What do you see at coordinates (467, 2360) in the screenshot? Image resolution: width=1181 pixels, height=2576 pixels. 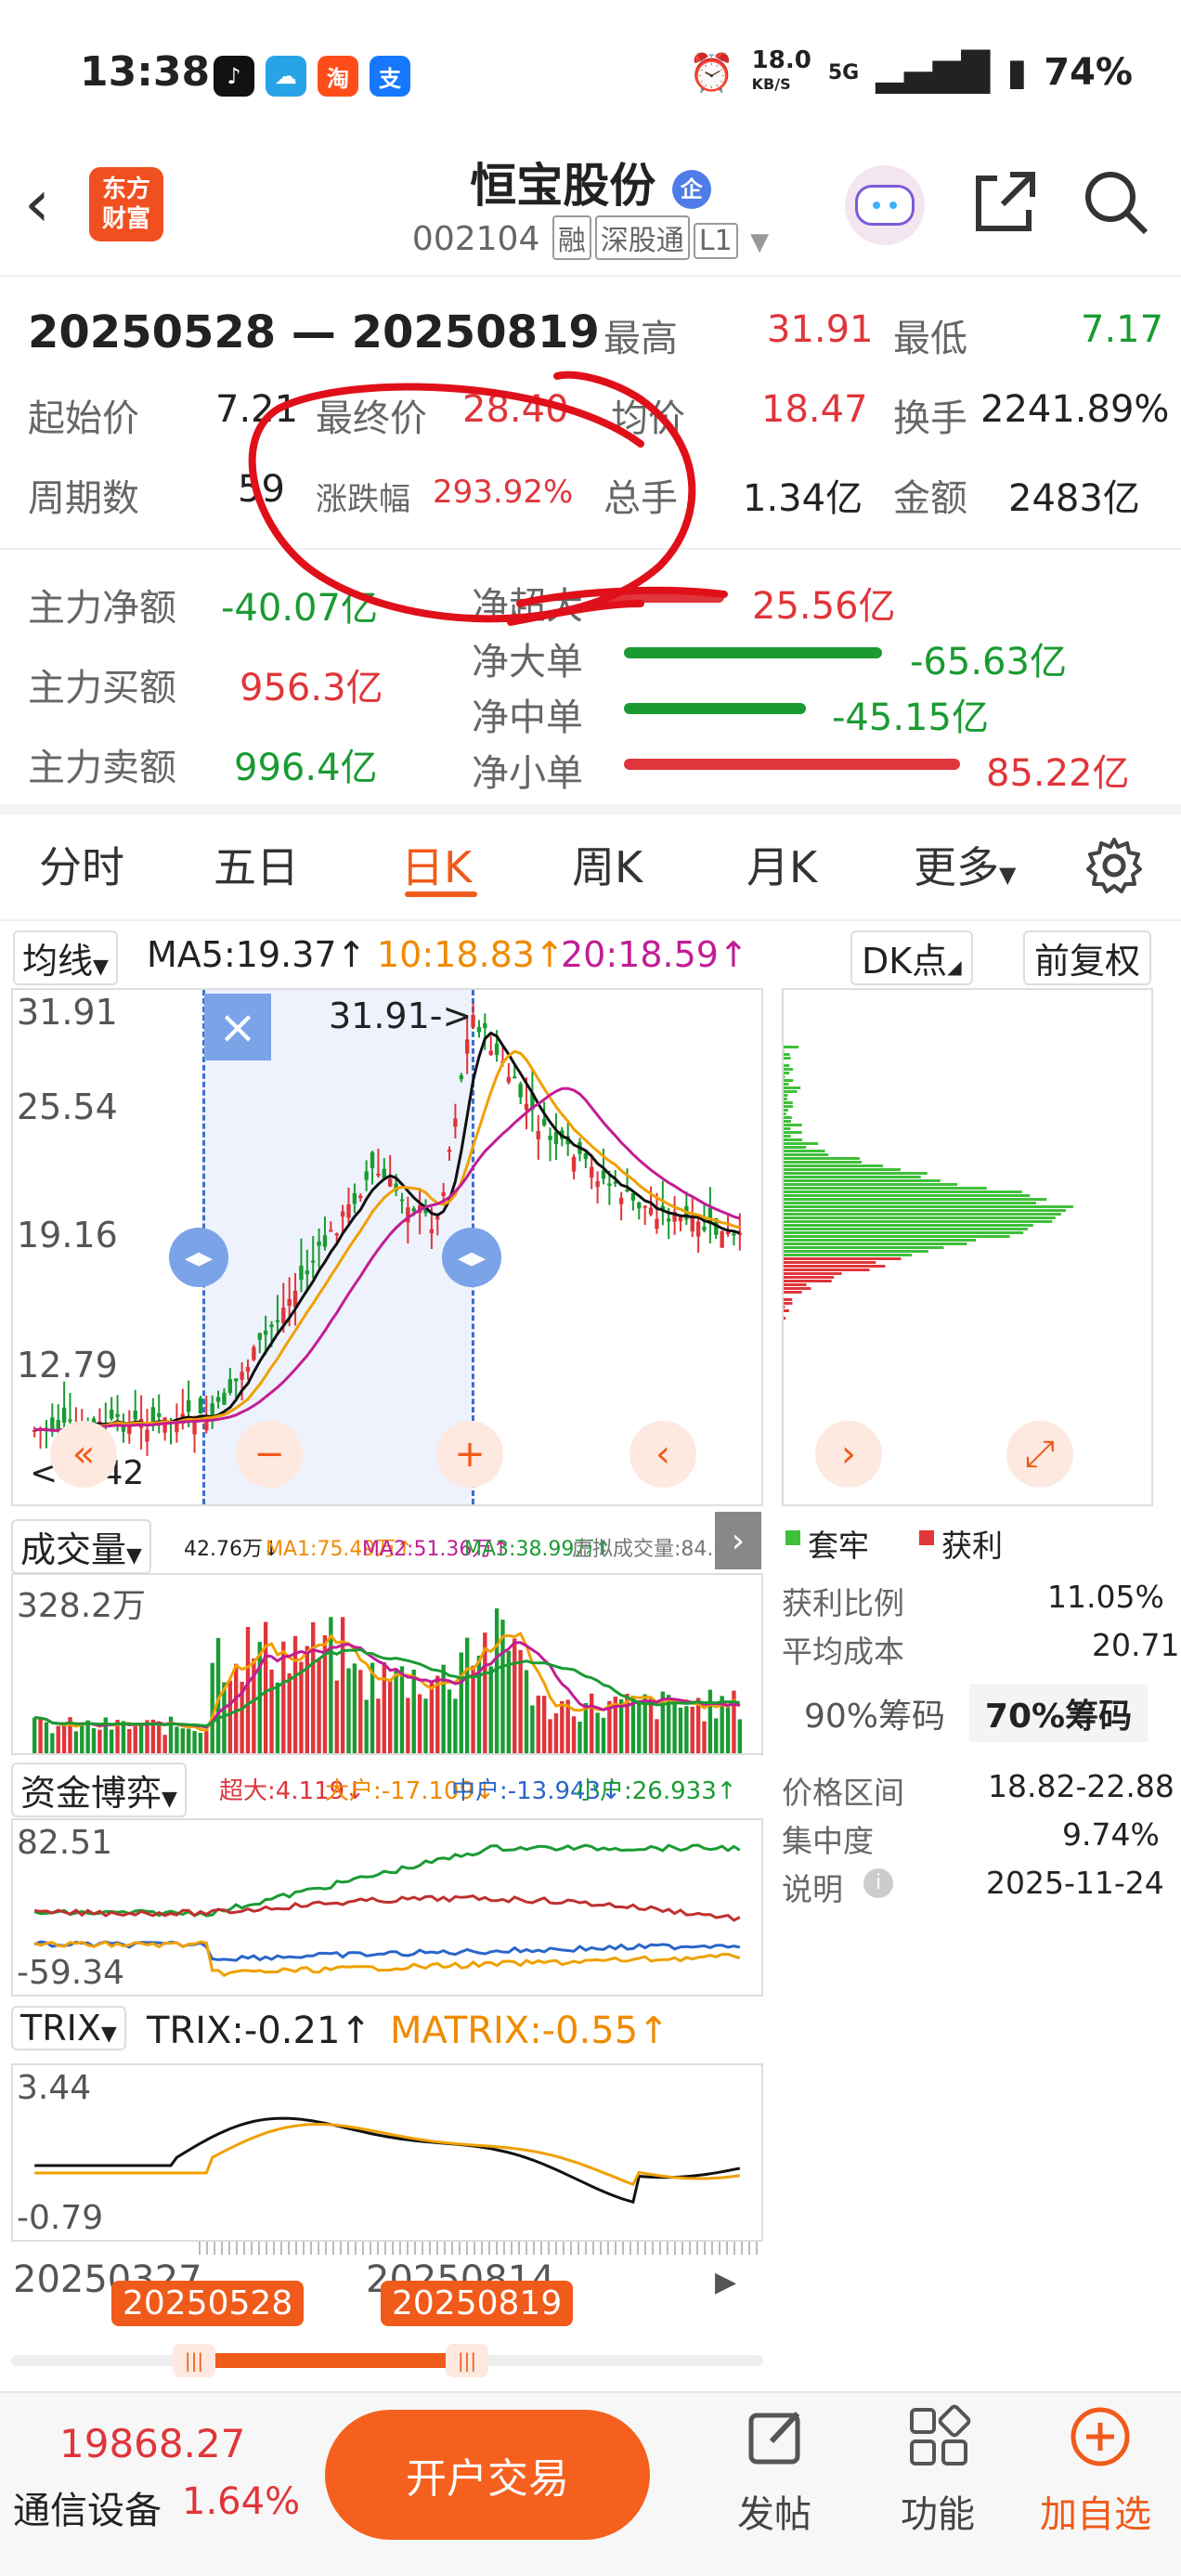 I see `timeline-right-handle: |||` at bounding box center [467, 2360].